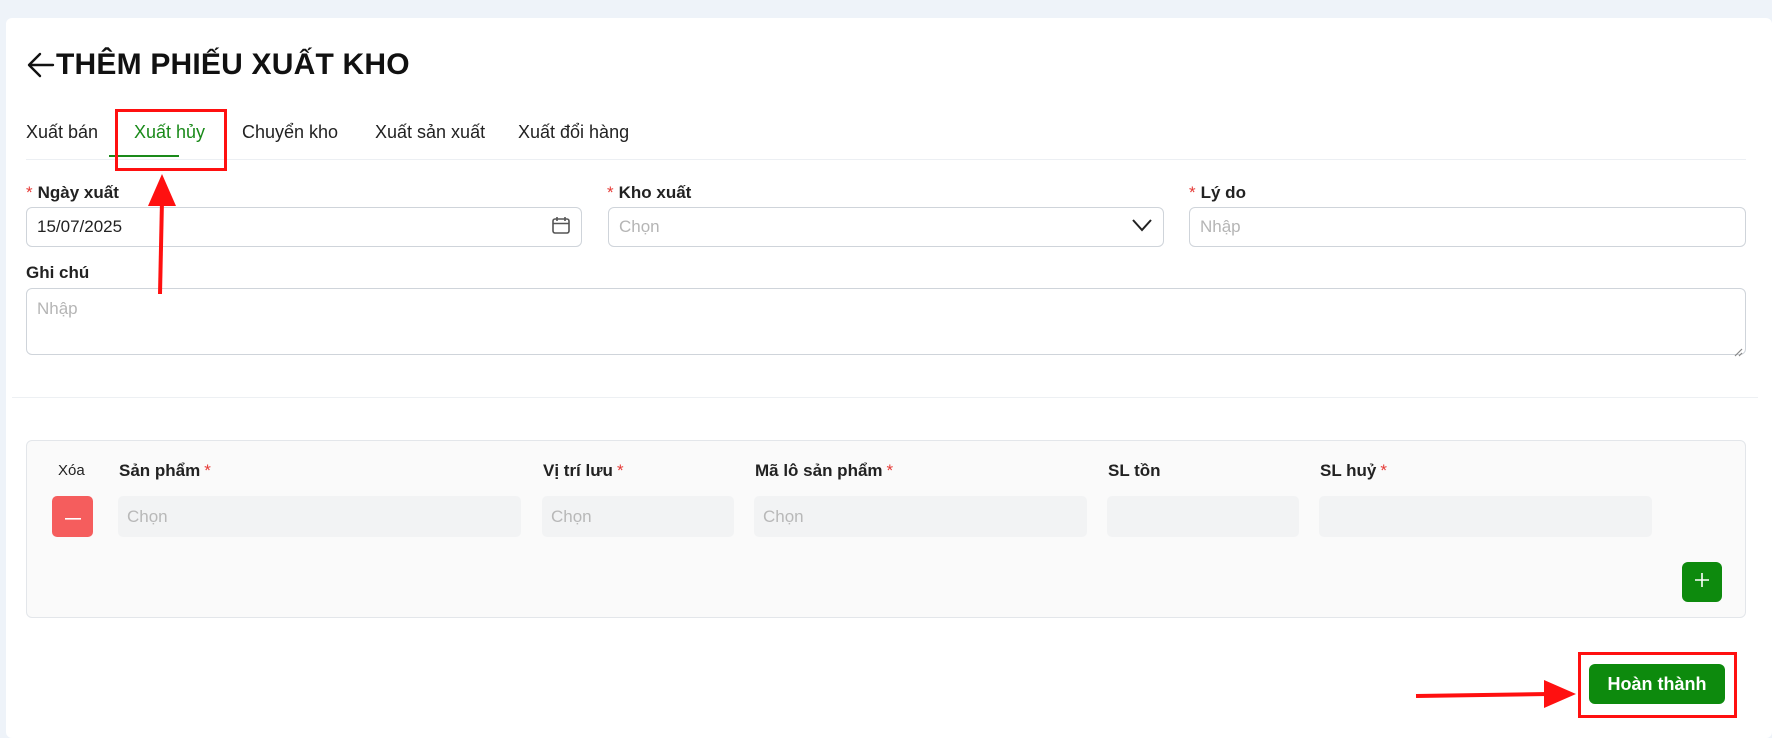 This screenshot has width=1772, height=738. I want to click on tab-xuat-san-xuat: Xuất sản xuất, so click(430, 132).